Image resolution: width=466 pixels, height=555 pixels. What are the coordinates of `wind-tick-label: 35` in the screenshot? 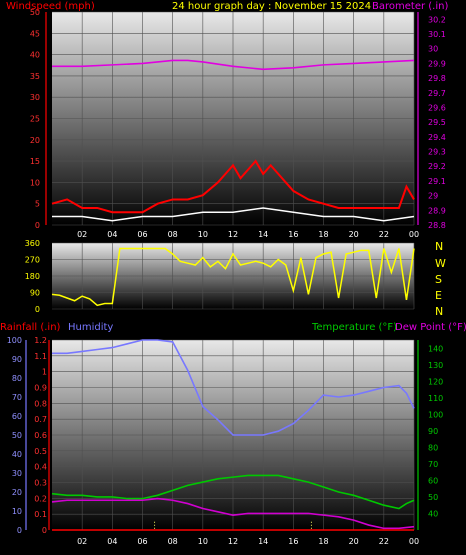 It's located at (35, 76).